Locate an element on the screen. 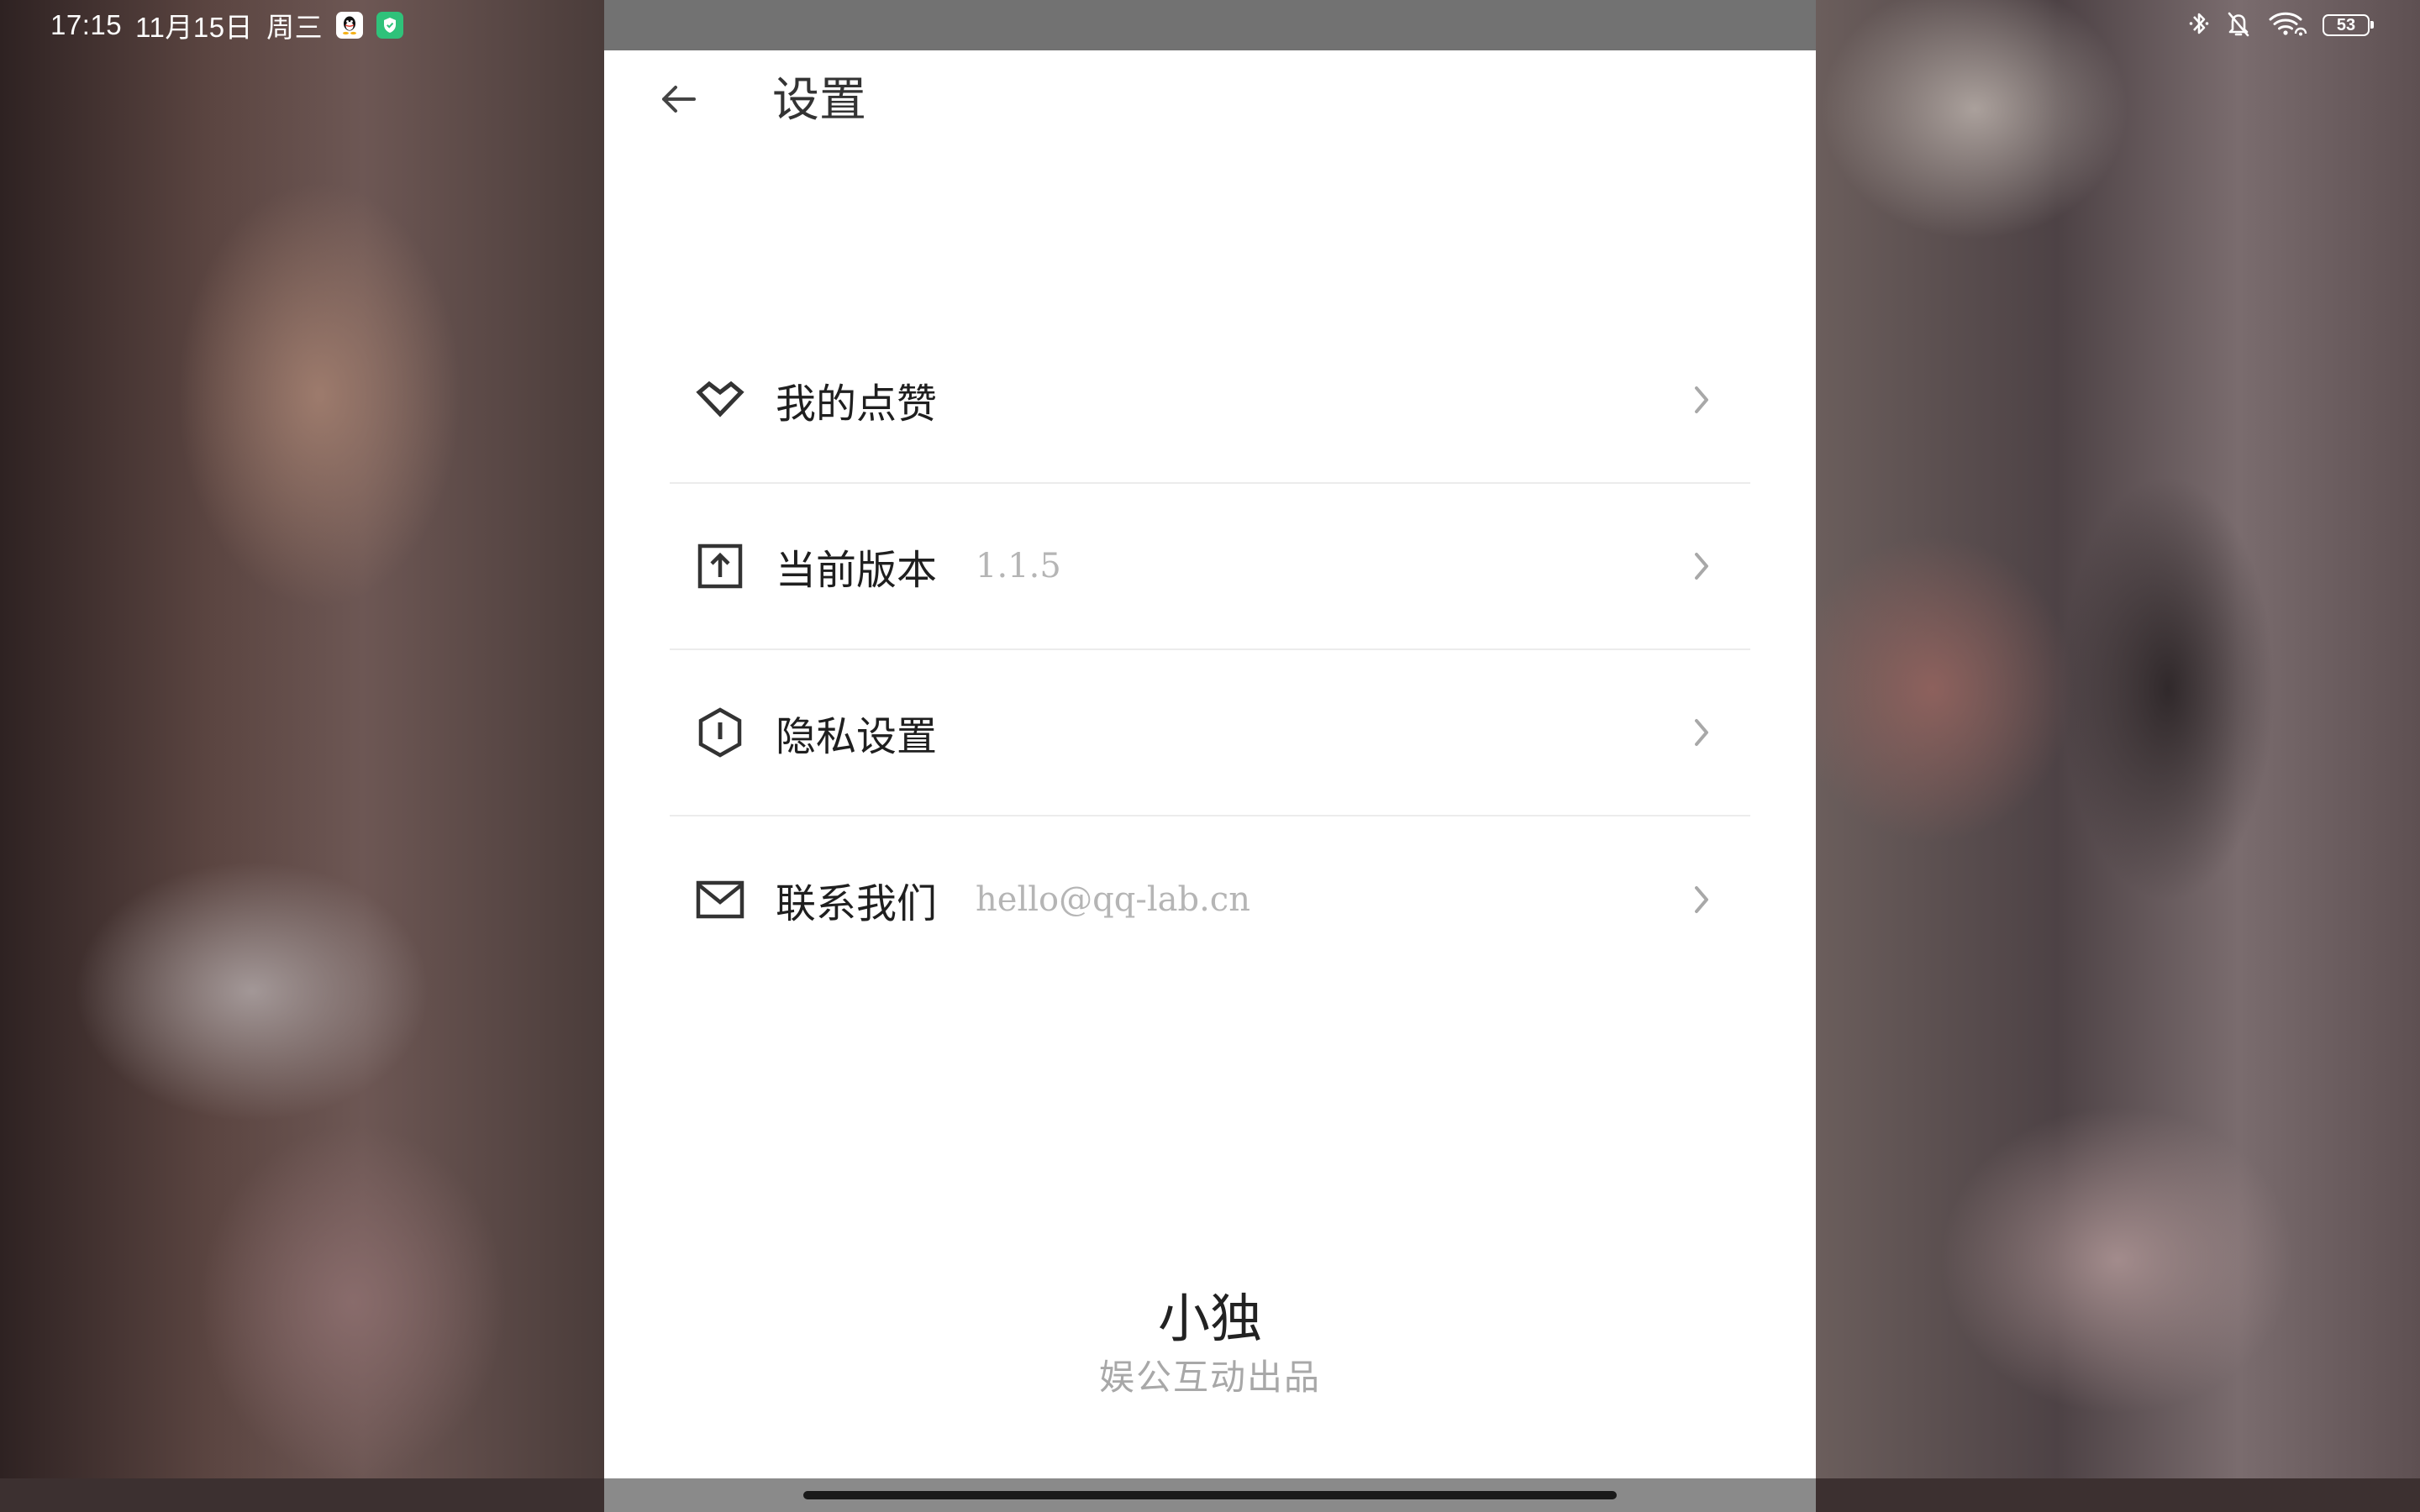 The width and height of the screenshot is (2420, 1512). settings-item-label: 我的点赞 is located at coordinates (857, 404).